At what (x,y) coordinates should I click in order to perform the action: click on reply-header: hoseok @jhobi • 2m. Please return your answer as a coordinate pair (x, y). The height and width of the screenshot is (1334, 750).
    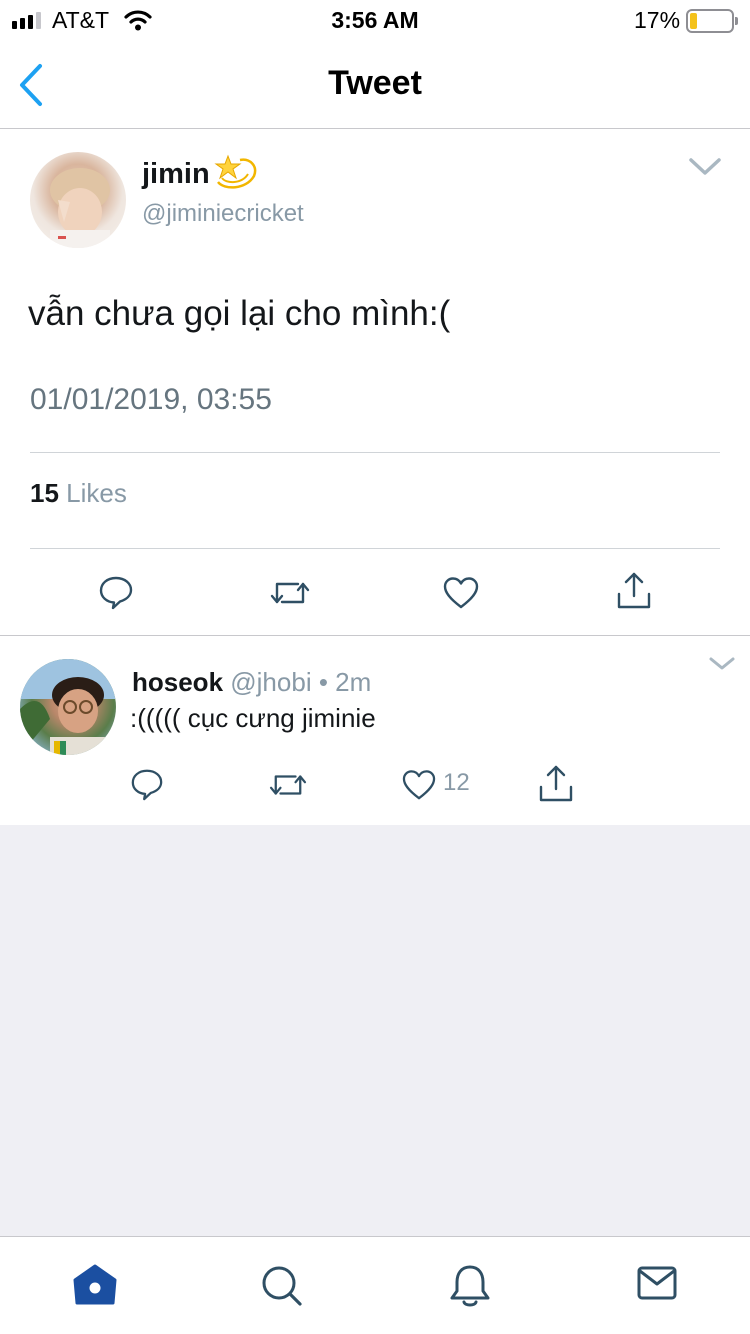
    Looking at the image, I should click on (251, 682).